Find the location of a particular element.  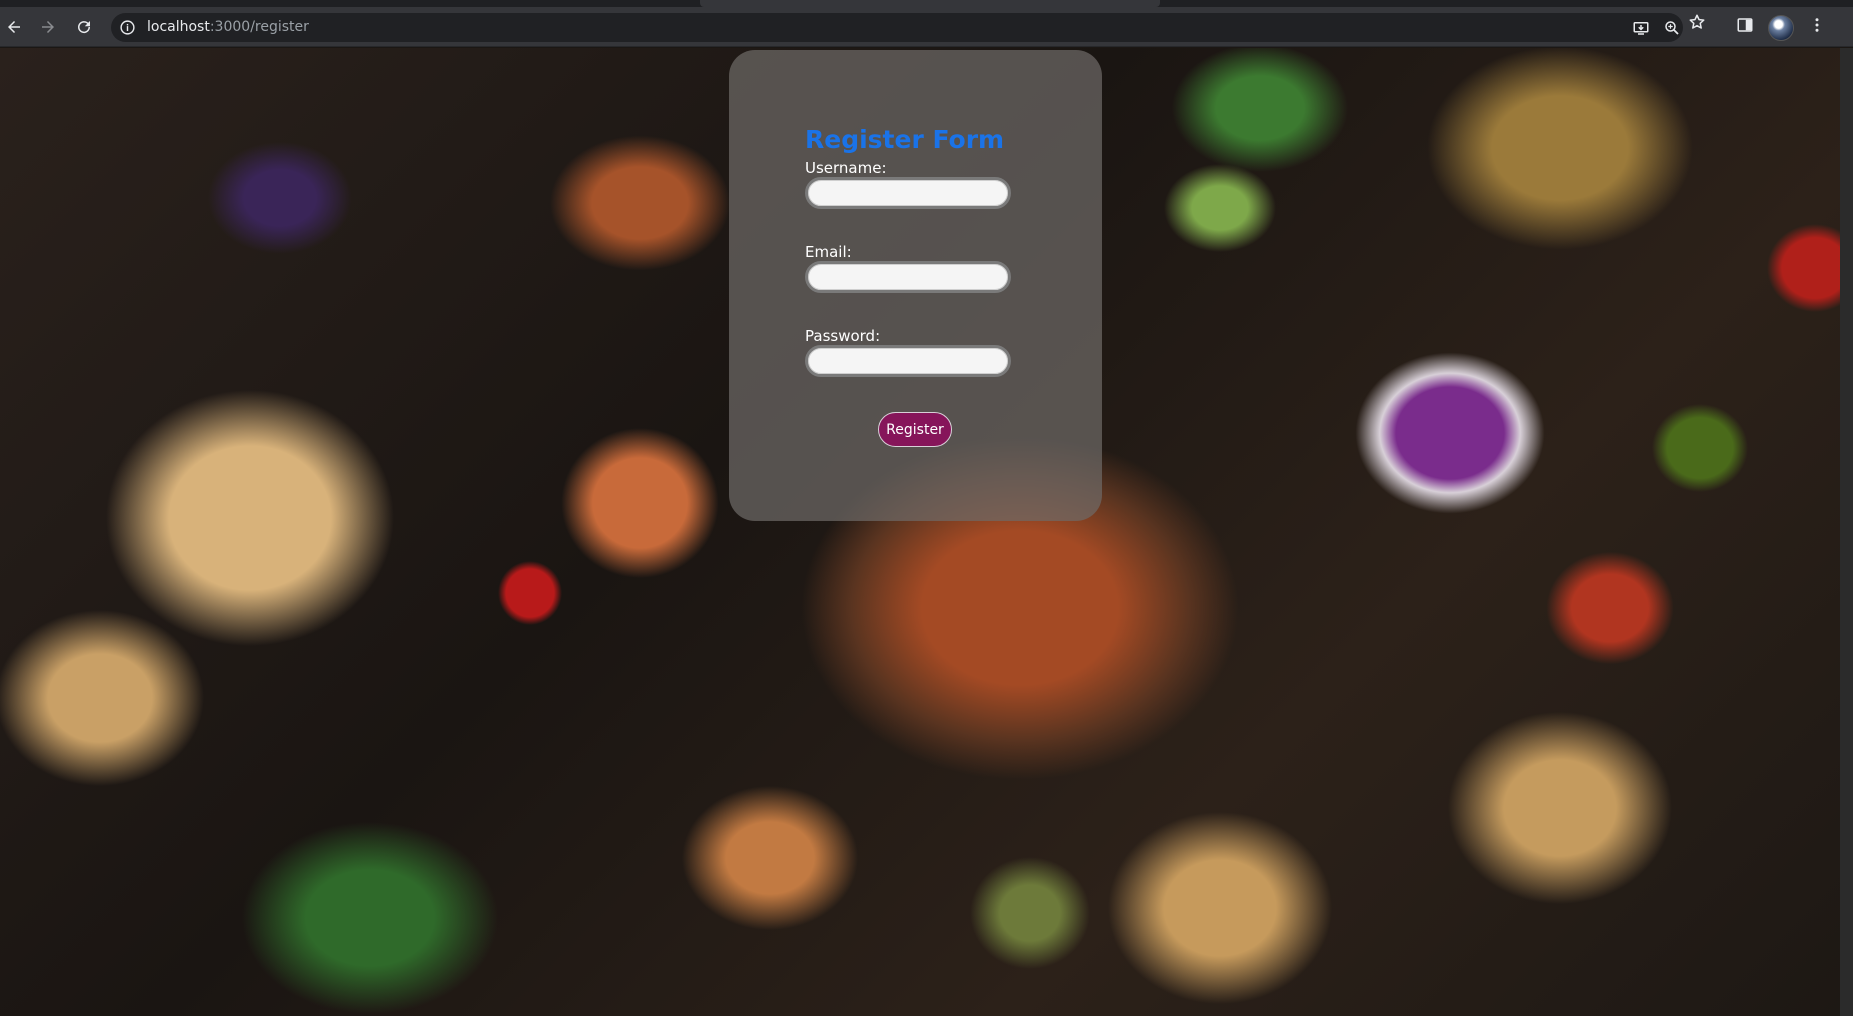

forward-arrow-icon is located at coordinates (48, 27).